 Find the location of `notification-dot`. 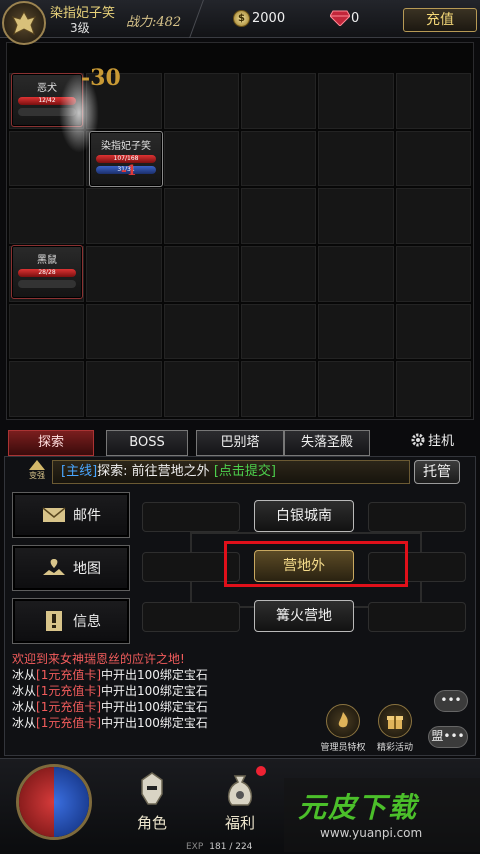

notification-dot is located at coordinates (261, 771).